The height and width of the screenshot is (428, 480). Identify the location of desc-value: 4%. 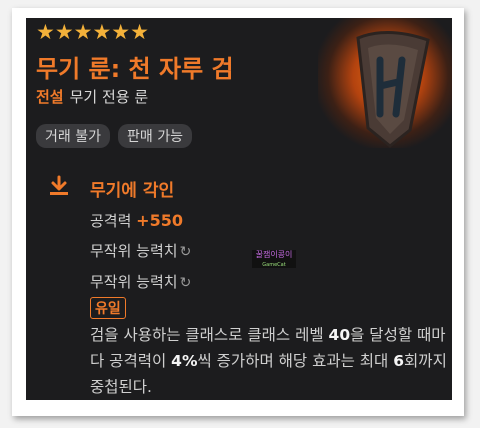
(184, 361).